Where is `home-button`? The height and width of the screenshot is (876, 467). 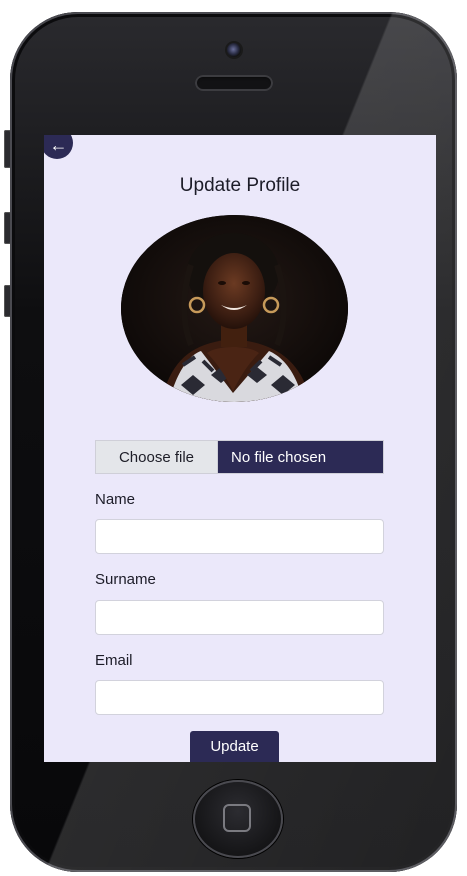 home-button is located at coordinates (238, 819).